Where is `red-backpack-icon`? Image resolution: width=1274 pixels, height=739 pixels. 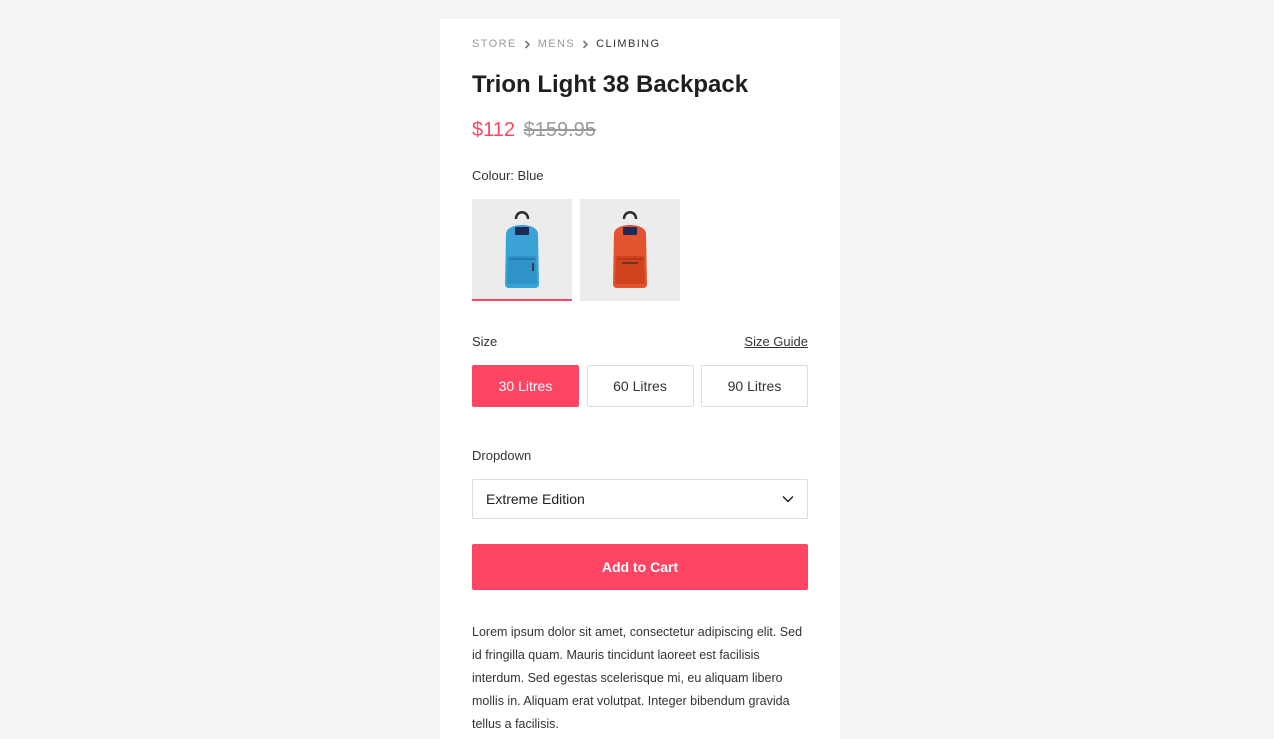 red-backpack-icon is located at coordinates (630, 249).